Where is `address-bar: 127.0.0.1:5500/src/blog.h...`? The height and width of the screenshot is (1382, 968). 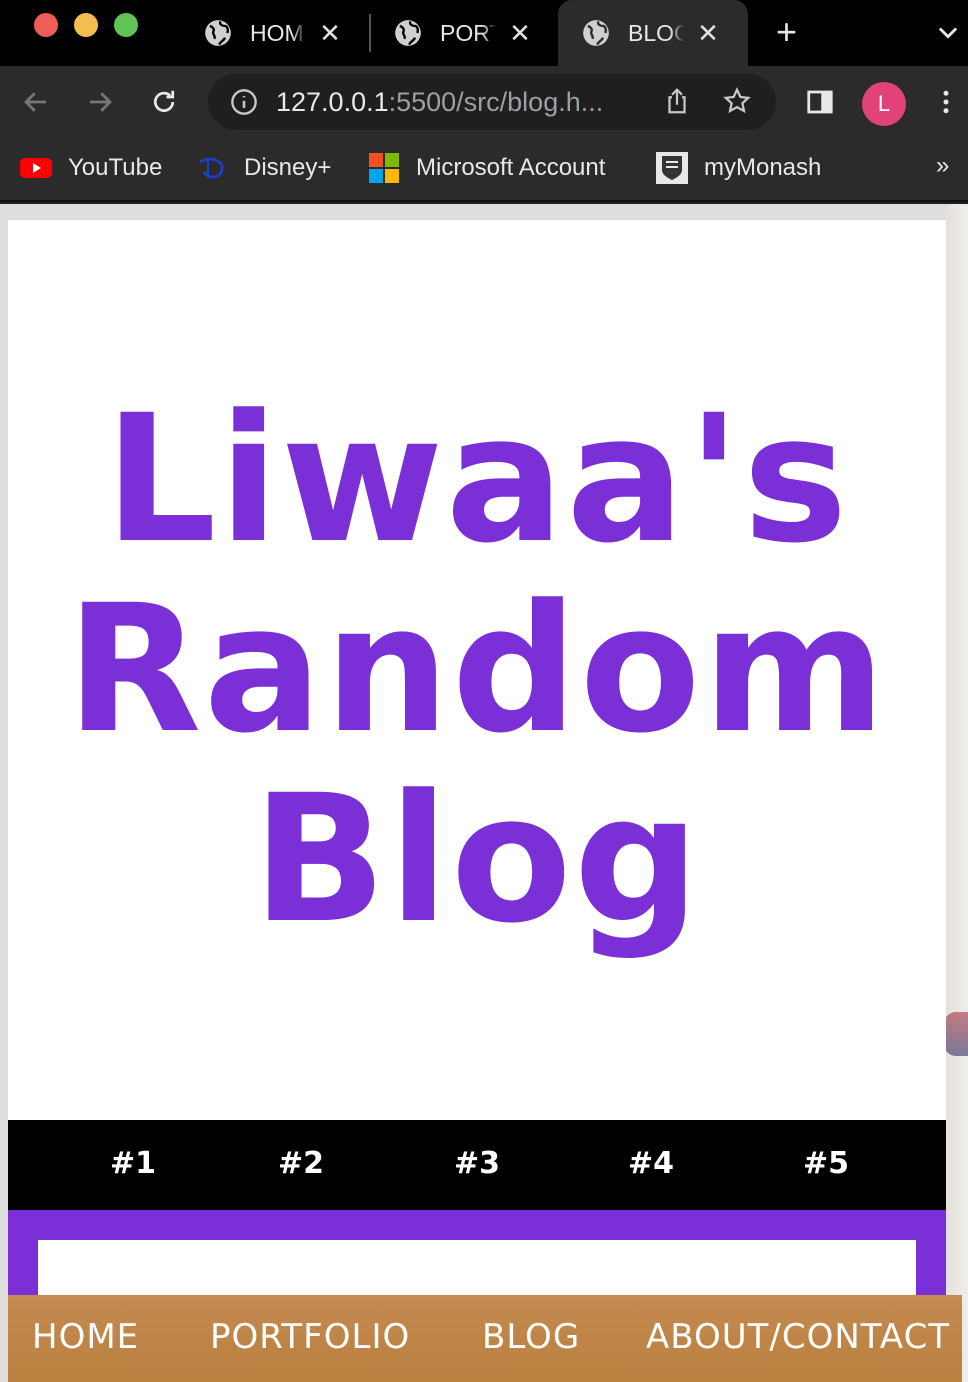 address-bar: 127.0.0.1:5500/src/blog.h... is located at coordinates (492, 102).